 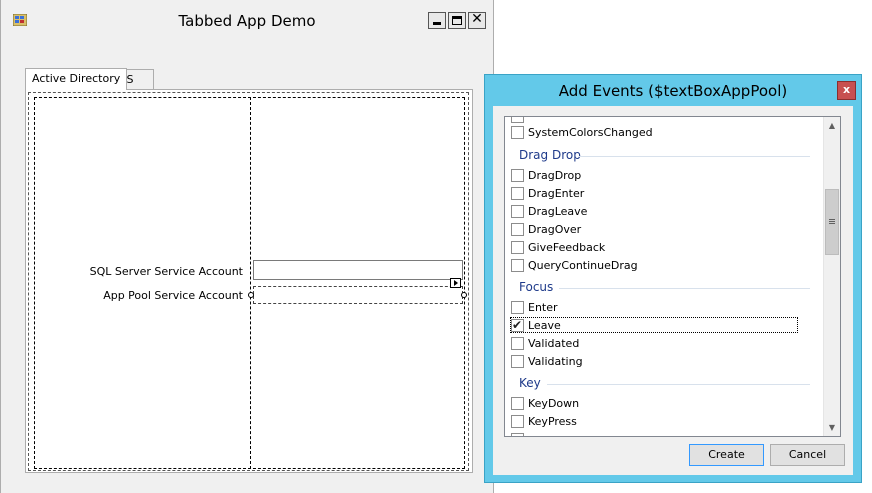 What do you see at coordinates (555, 229) in the screenshot?
I see `item-label: DragOver` at bounding box center [555, 229].